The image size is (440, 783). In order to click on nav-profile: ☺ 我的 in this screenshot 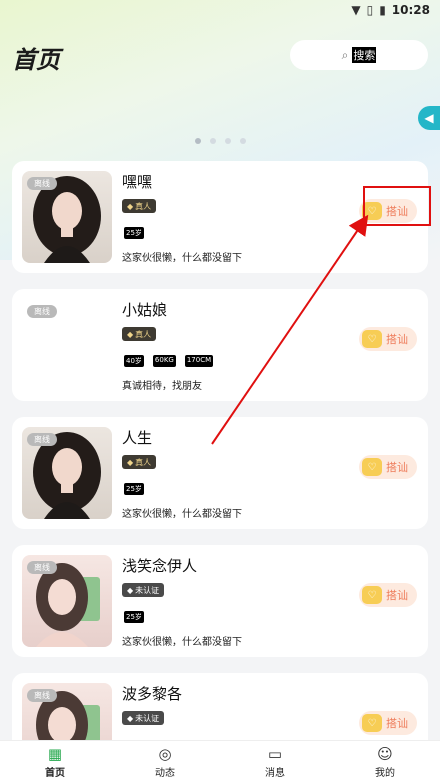, I will do `click(385, 762)`.